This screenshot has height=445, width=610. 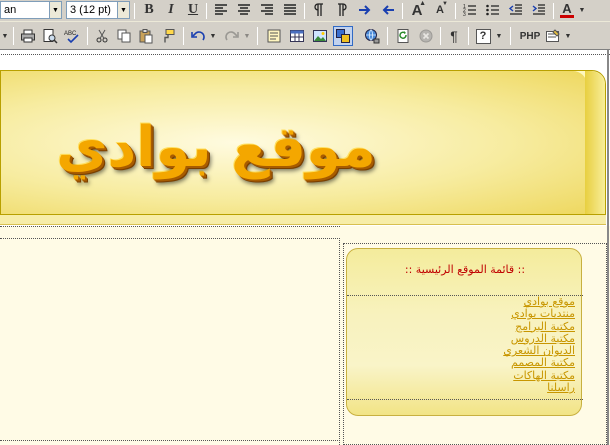 I want to click on font-color-label: A, so click(x=567, y=8).